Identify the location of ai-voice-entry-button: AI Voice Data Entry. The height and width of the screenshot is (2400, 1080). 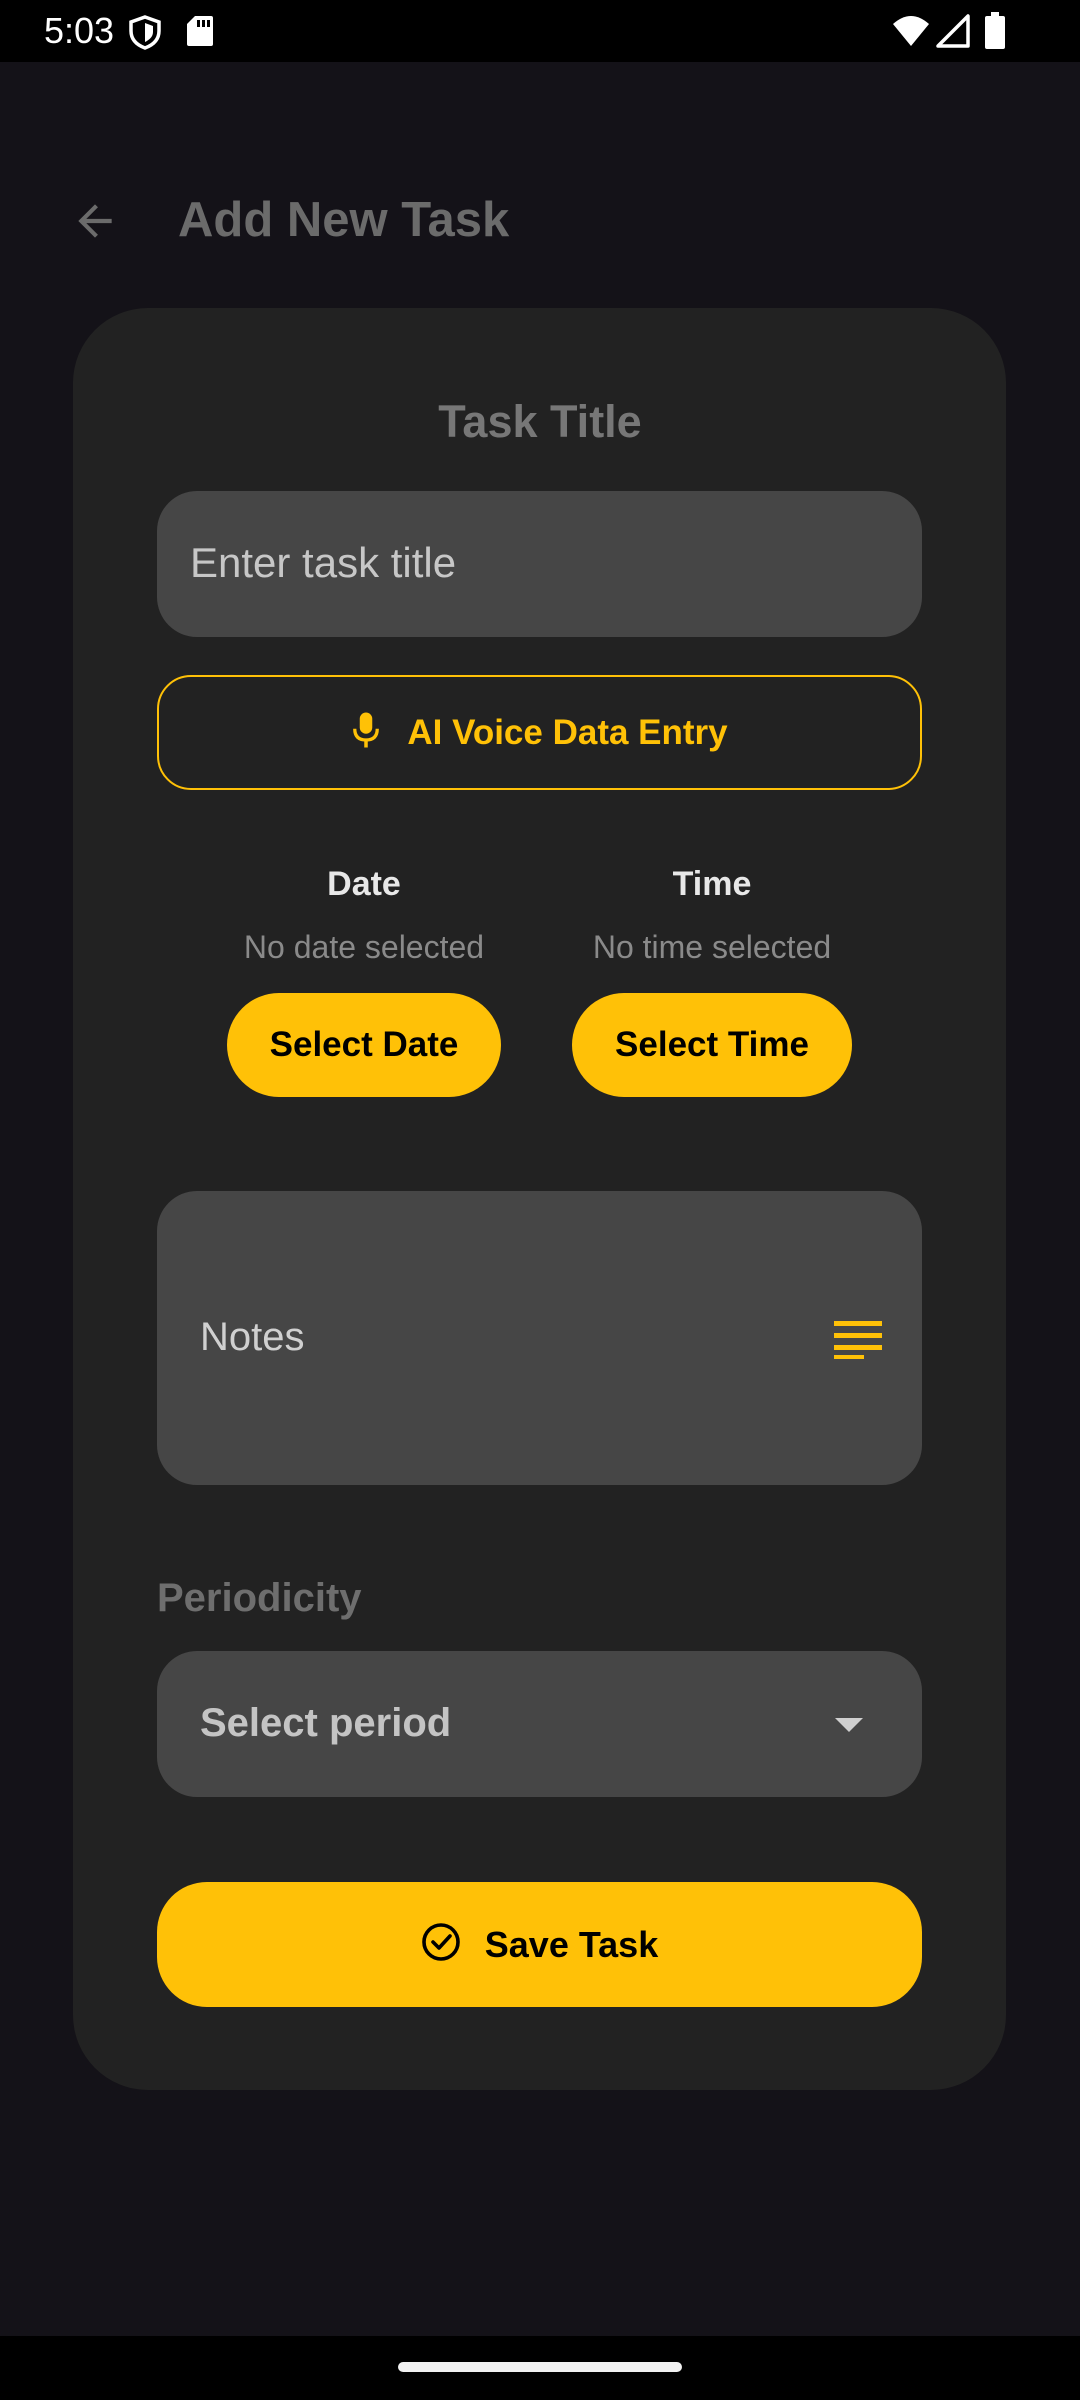
(539, 732).